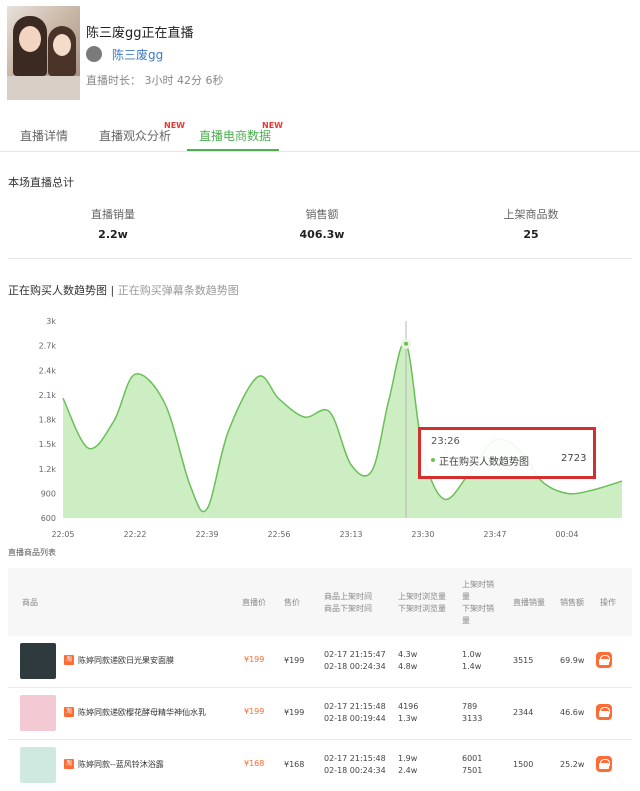 The width and height of the screenshot is (640, 791). Describe the element at coordinates (422, 602) in the screenshot. I see `th-views: 上架时浏览量 下架时浏览量` at that location.